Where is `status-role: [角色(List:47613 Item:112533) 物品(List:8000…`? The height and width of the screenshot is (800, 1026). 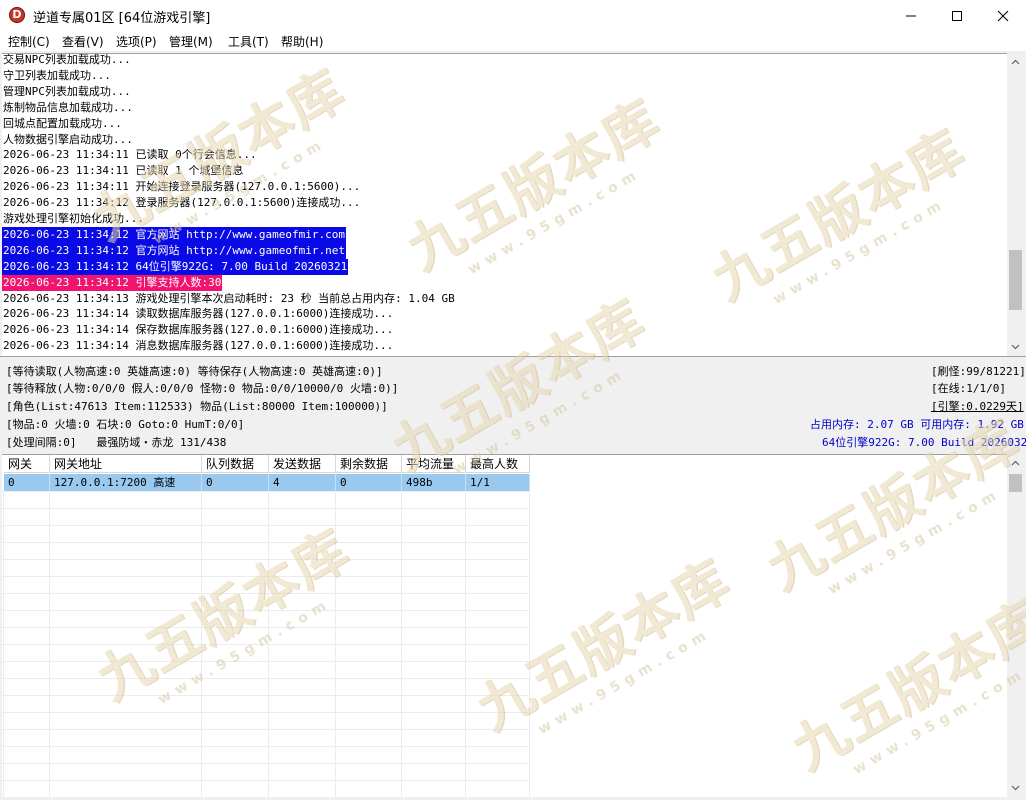 status-role: [角色(List:47613 Item:112533) 物品(List:8000… is located at coordinates (197, 406).